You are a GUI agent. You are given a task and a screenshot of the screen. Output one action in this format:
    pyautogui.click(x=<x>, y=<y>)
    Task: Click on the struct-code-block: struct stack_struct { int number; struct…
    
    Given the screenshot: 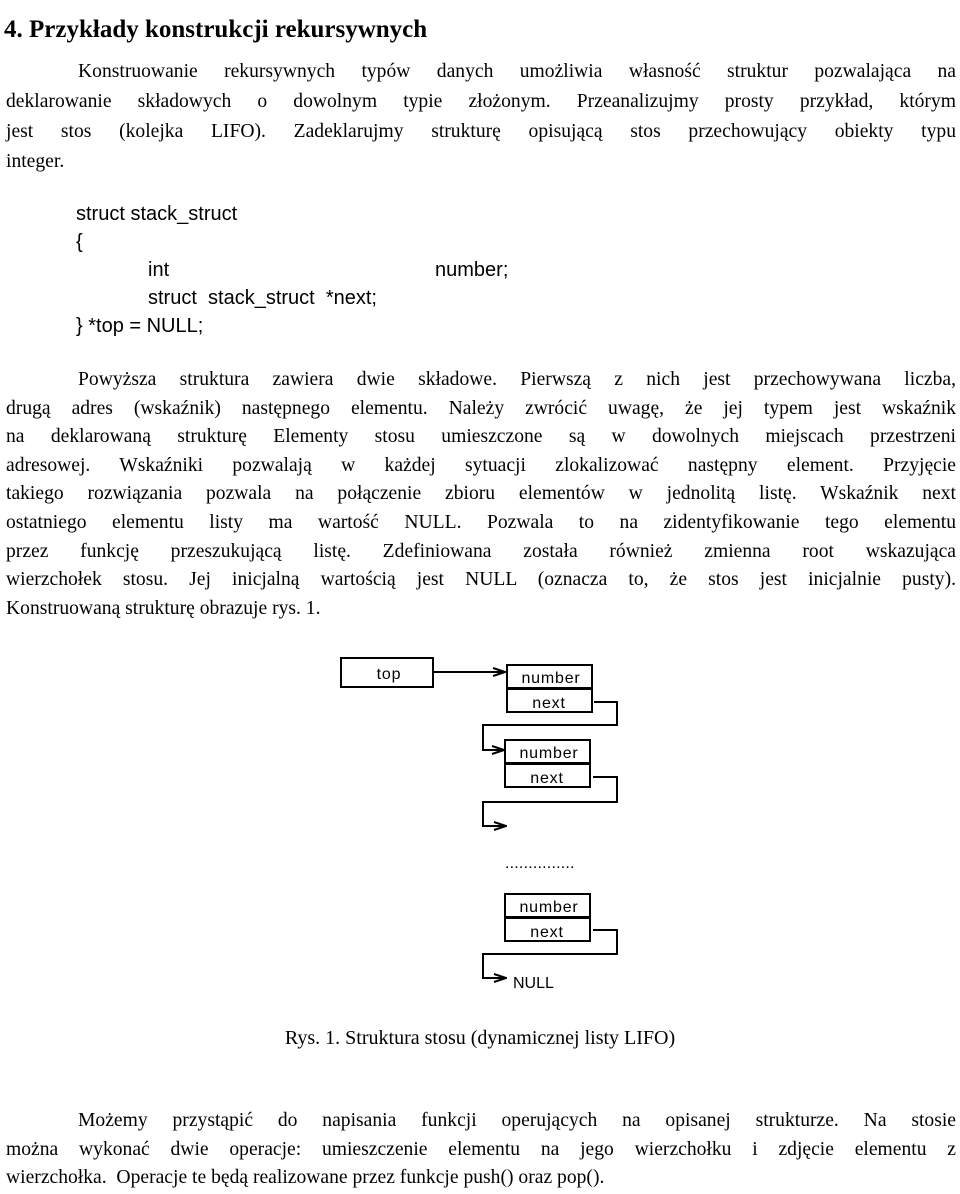 What is the action you would take?
    pyautogui.click(x=292, y=270)
    